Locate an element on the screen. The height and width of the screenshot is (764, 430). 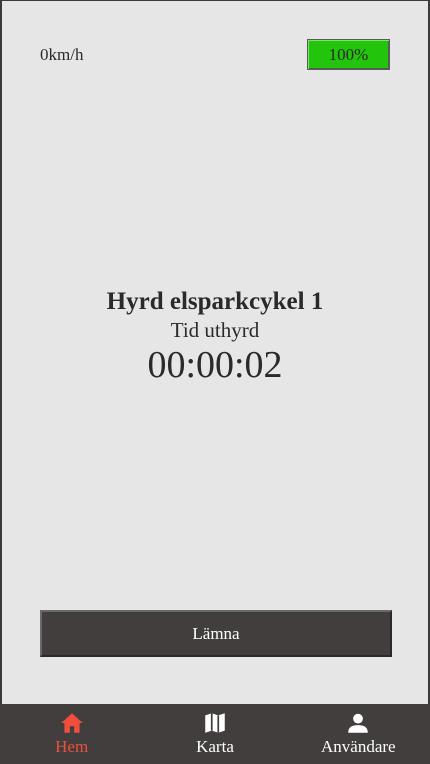
battery-label: 100% is located at coordinates (348, 54).